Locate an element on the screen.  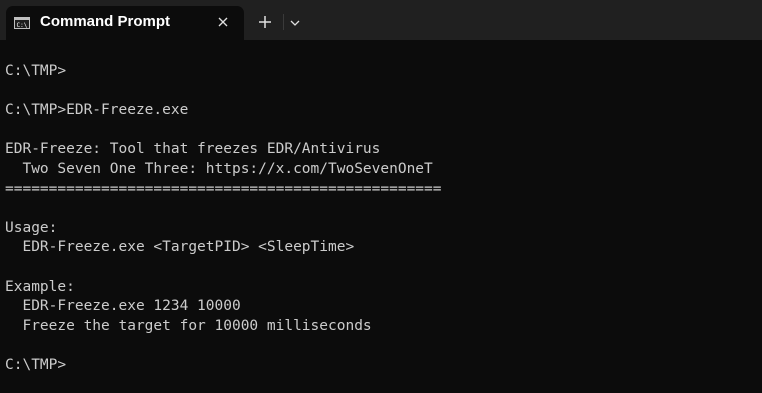
plus-icon is located at coordinates (265, 22).